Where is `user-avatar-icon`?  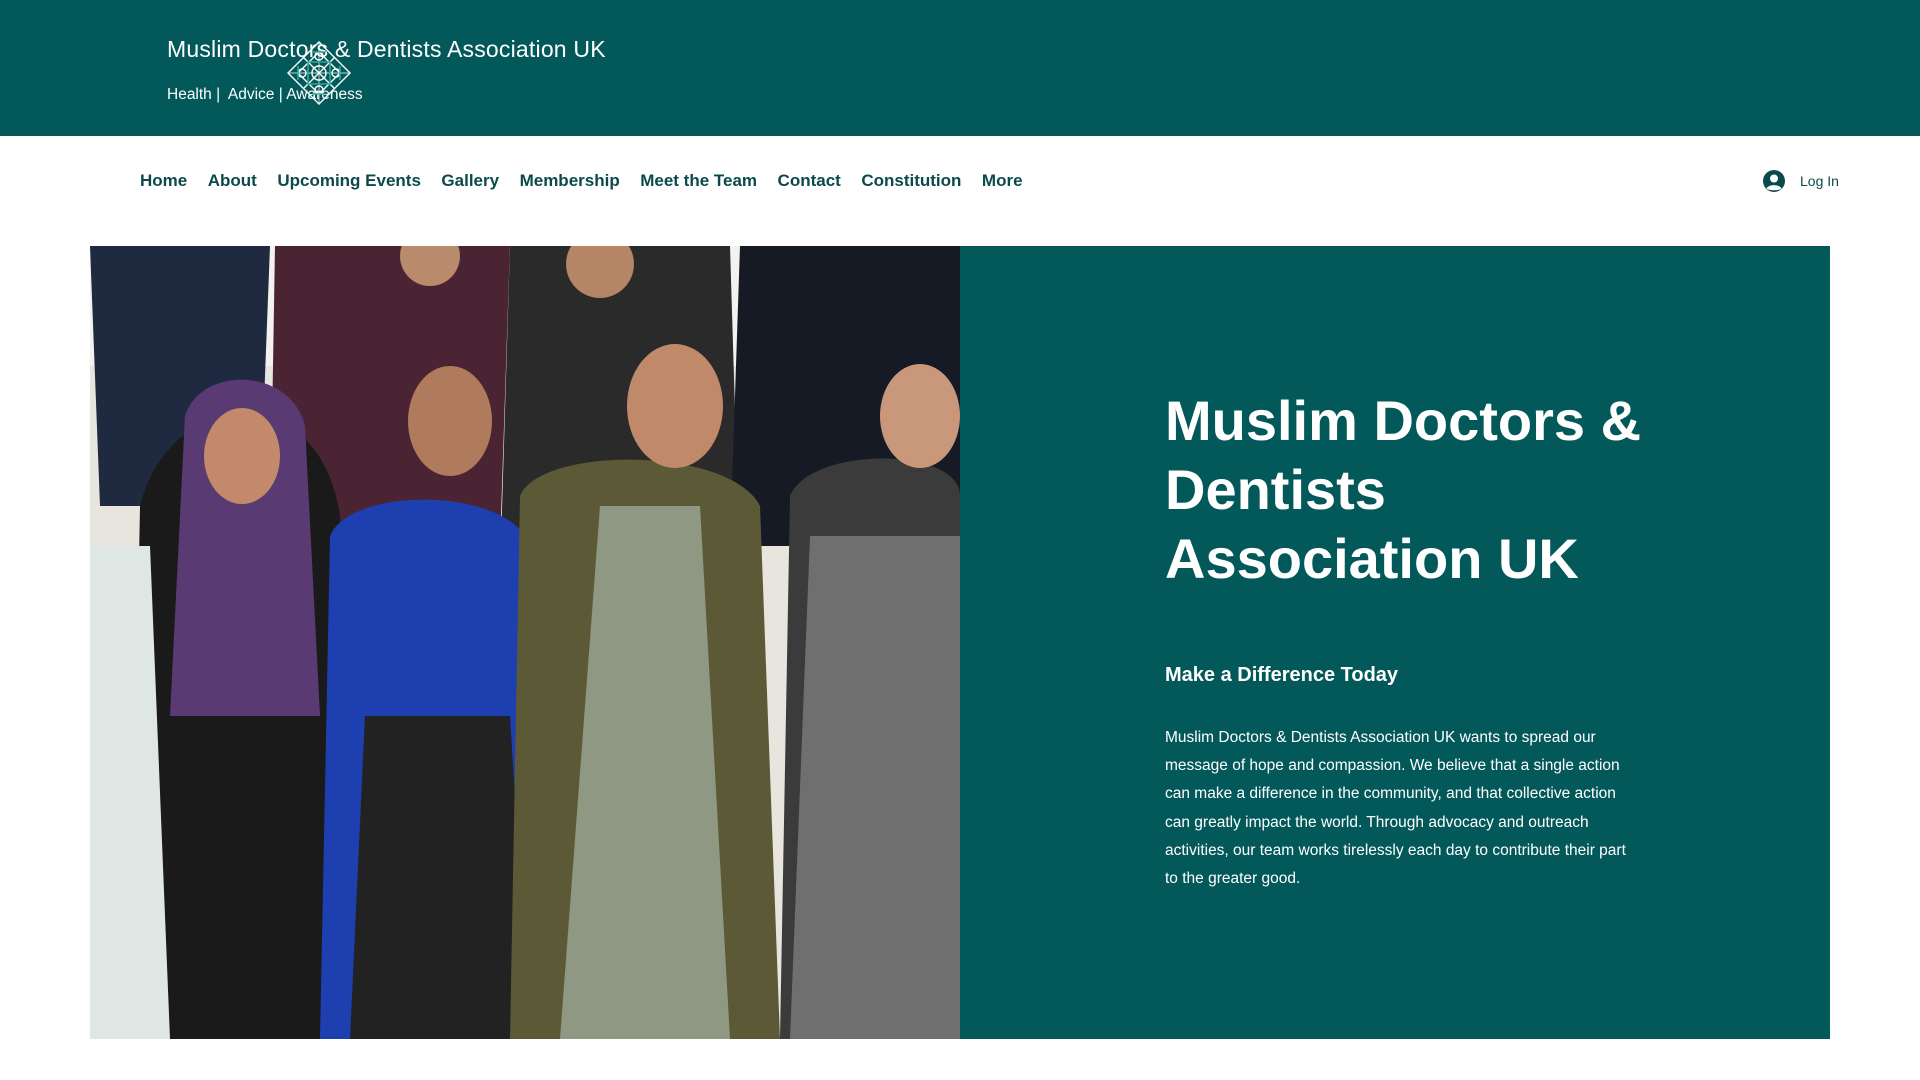
user-avatar-icon is located at coordinates (1774, 181).